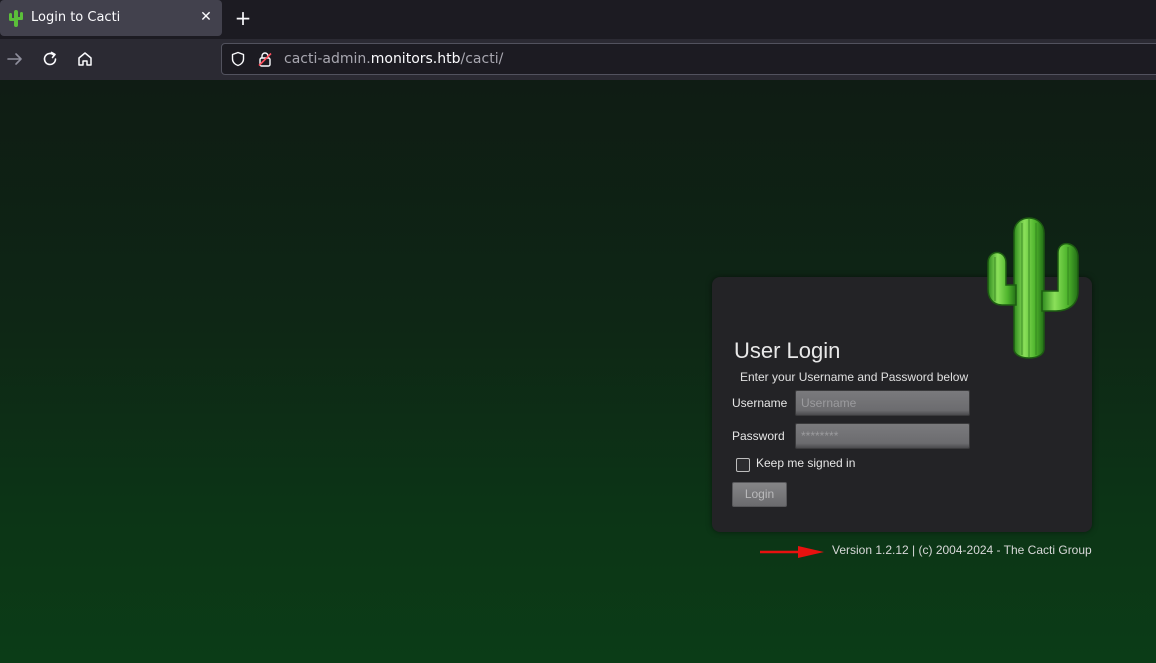  What do you see at coordinates (854, 377) in the screenshot?
I see `login-subtitle: Enter your Username and Password below` at bounding box center [854, 377].